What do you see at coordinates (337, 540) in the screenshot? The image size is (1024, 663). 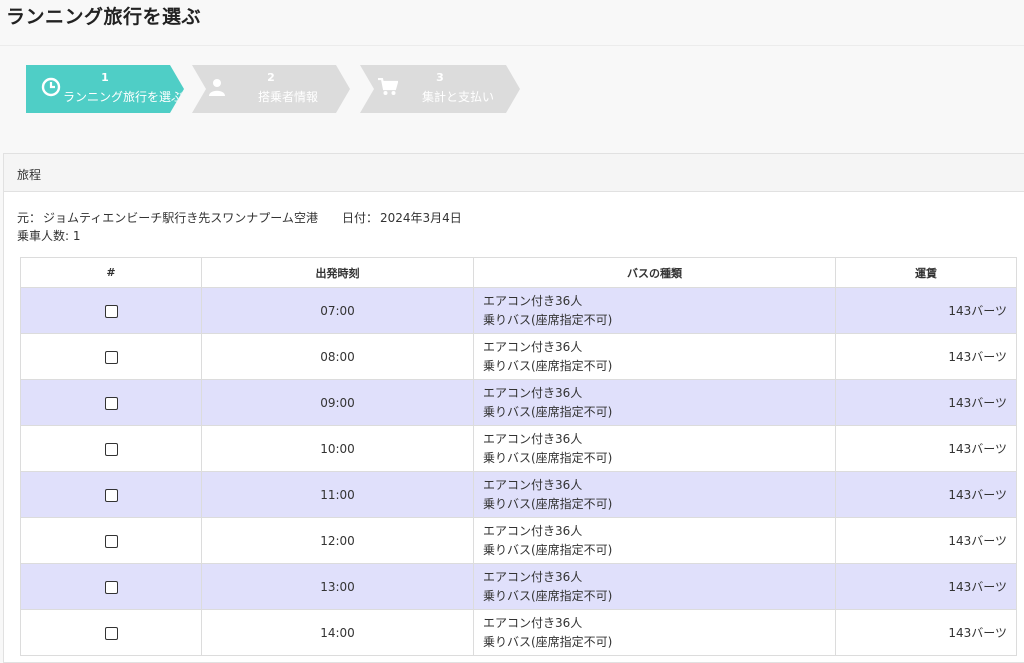 I see `departure-time: 12:00` at bounding box center [337, 540].